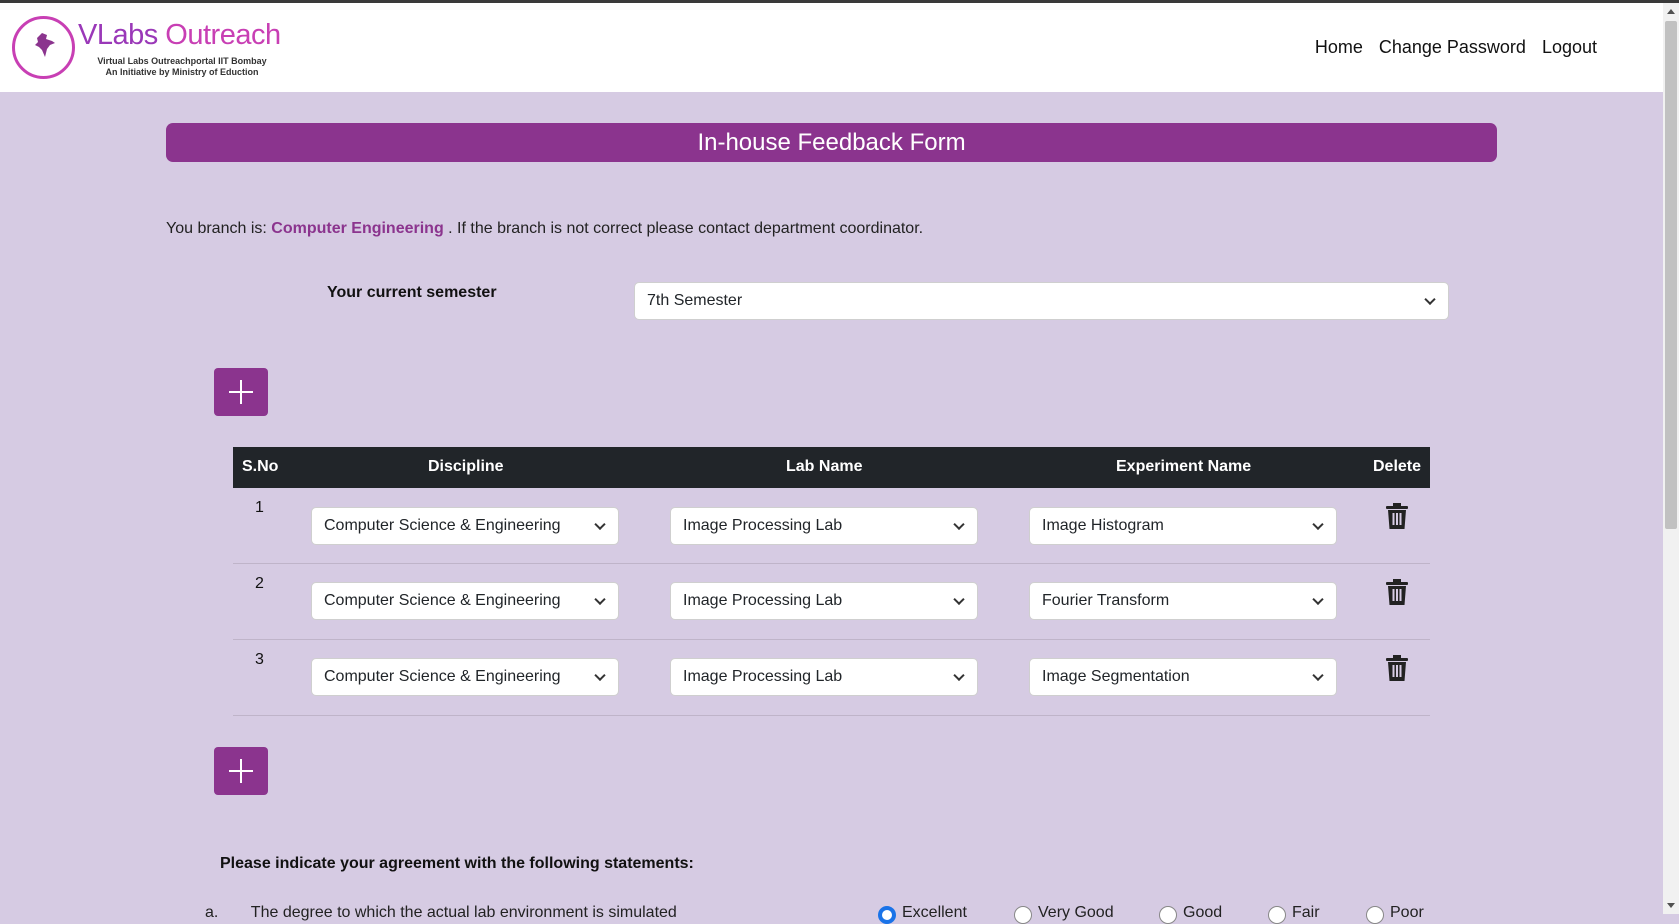 The height and width of the screenshot is (924, 1679). I want to click on experiment-select: Image Histogram, so click(1183, 526).